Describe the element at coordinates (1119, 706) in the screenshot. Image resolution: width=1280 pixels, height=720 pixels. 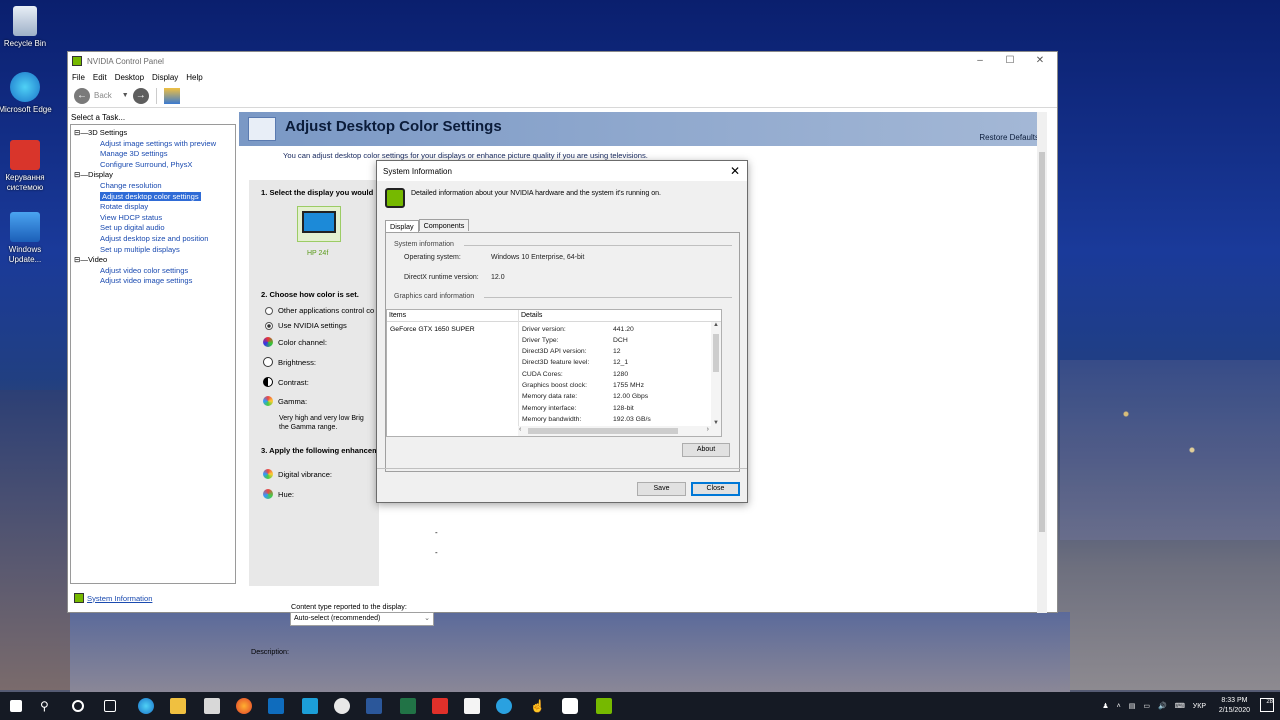
I see `show-hidden-icon: ˄` at that location.